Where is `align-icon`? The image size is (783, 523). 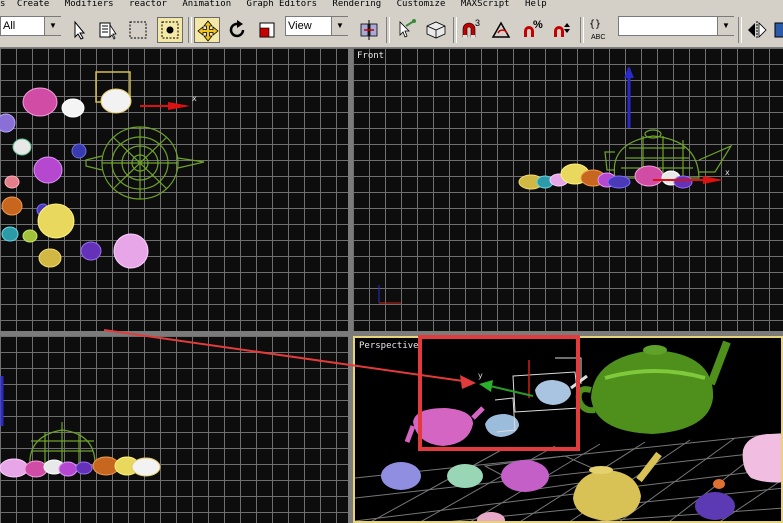 align-icon is located at coordinates (778, 30).